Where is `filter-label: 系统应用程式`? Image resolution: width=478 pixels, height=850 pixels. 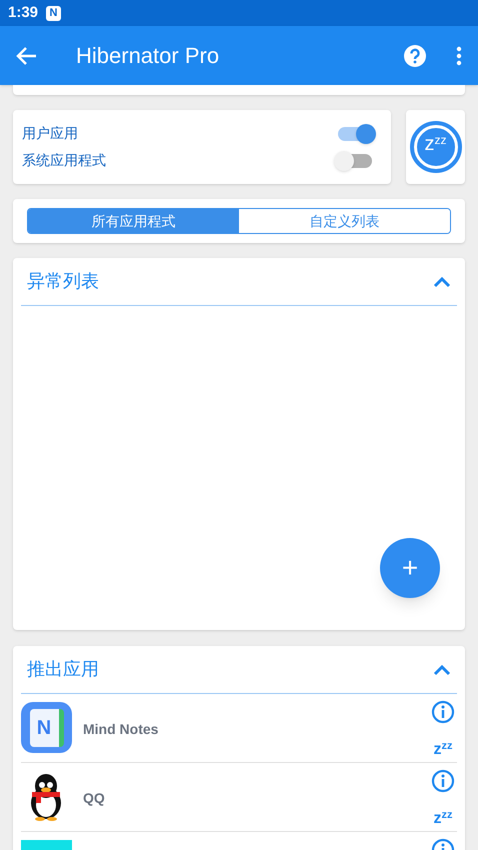
filter-label: 系统应用程式 is located at coordinates (64, 160).